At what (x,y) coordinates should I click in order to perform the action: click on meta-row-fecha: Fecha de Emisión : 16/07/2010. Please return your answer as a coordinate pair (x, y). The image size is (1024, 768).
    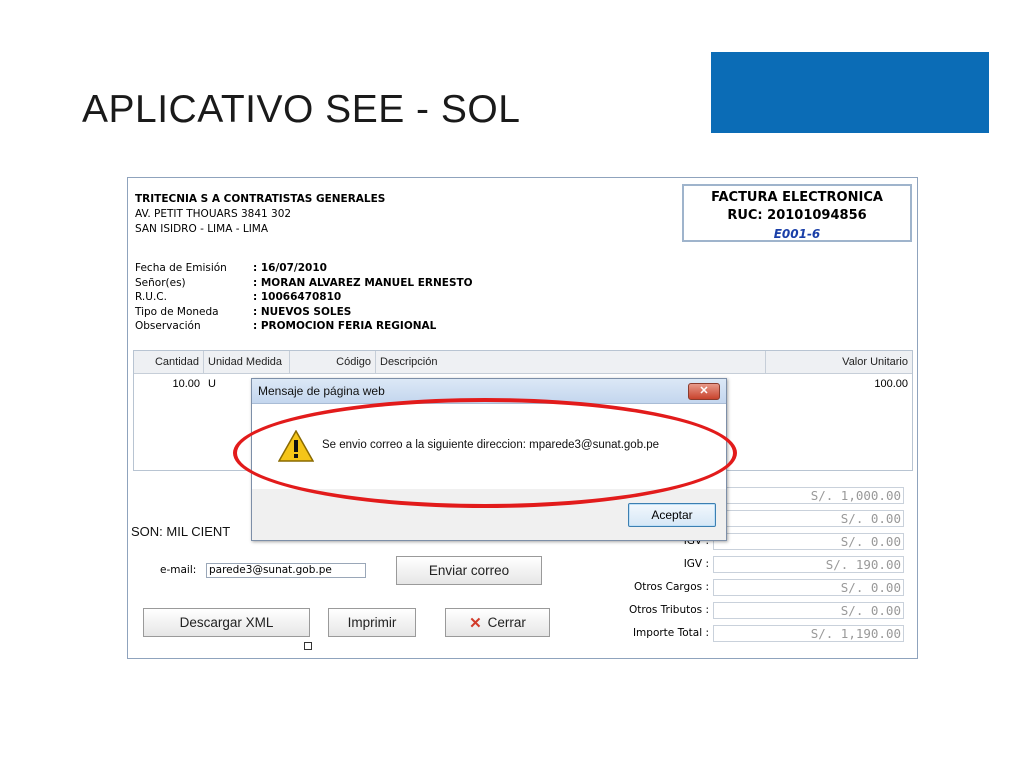
    Looking at the image, I should click on (304, 268).